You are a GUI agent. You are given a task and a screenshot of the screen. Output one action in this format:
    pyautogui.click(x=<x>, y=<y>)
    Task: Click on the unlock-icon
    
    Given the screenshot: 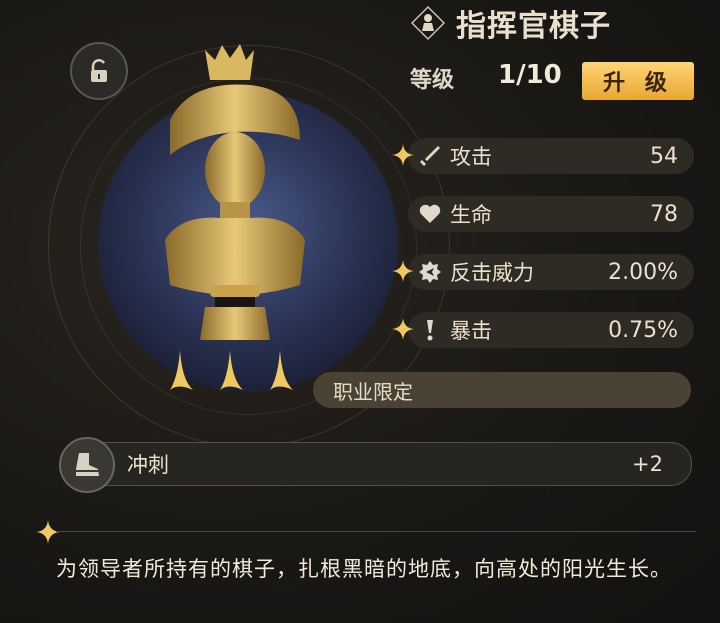 What is the action you would take?
    pyautogui.click(x=99, y=70)
    